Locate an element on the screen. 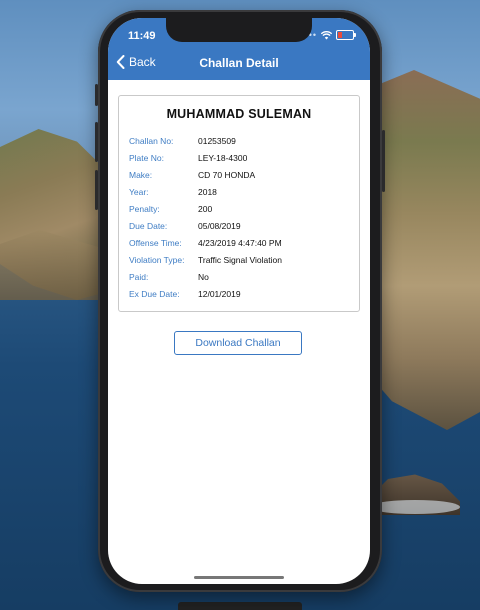 The height and width of the screenshot is (610, 480). phone-volume-down is located at coordinates (96, 190).